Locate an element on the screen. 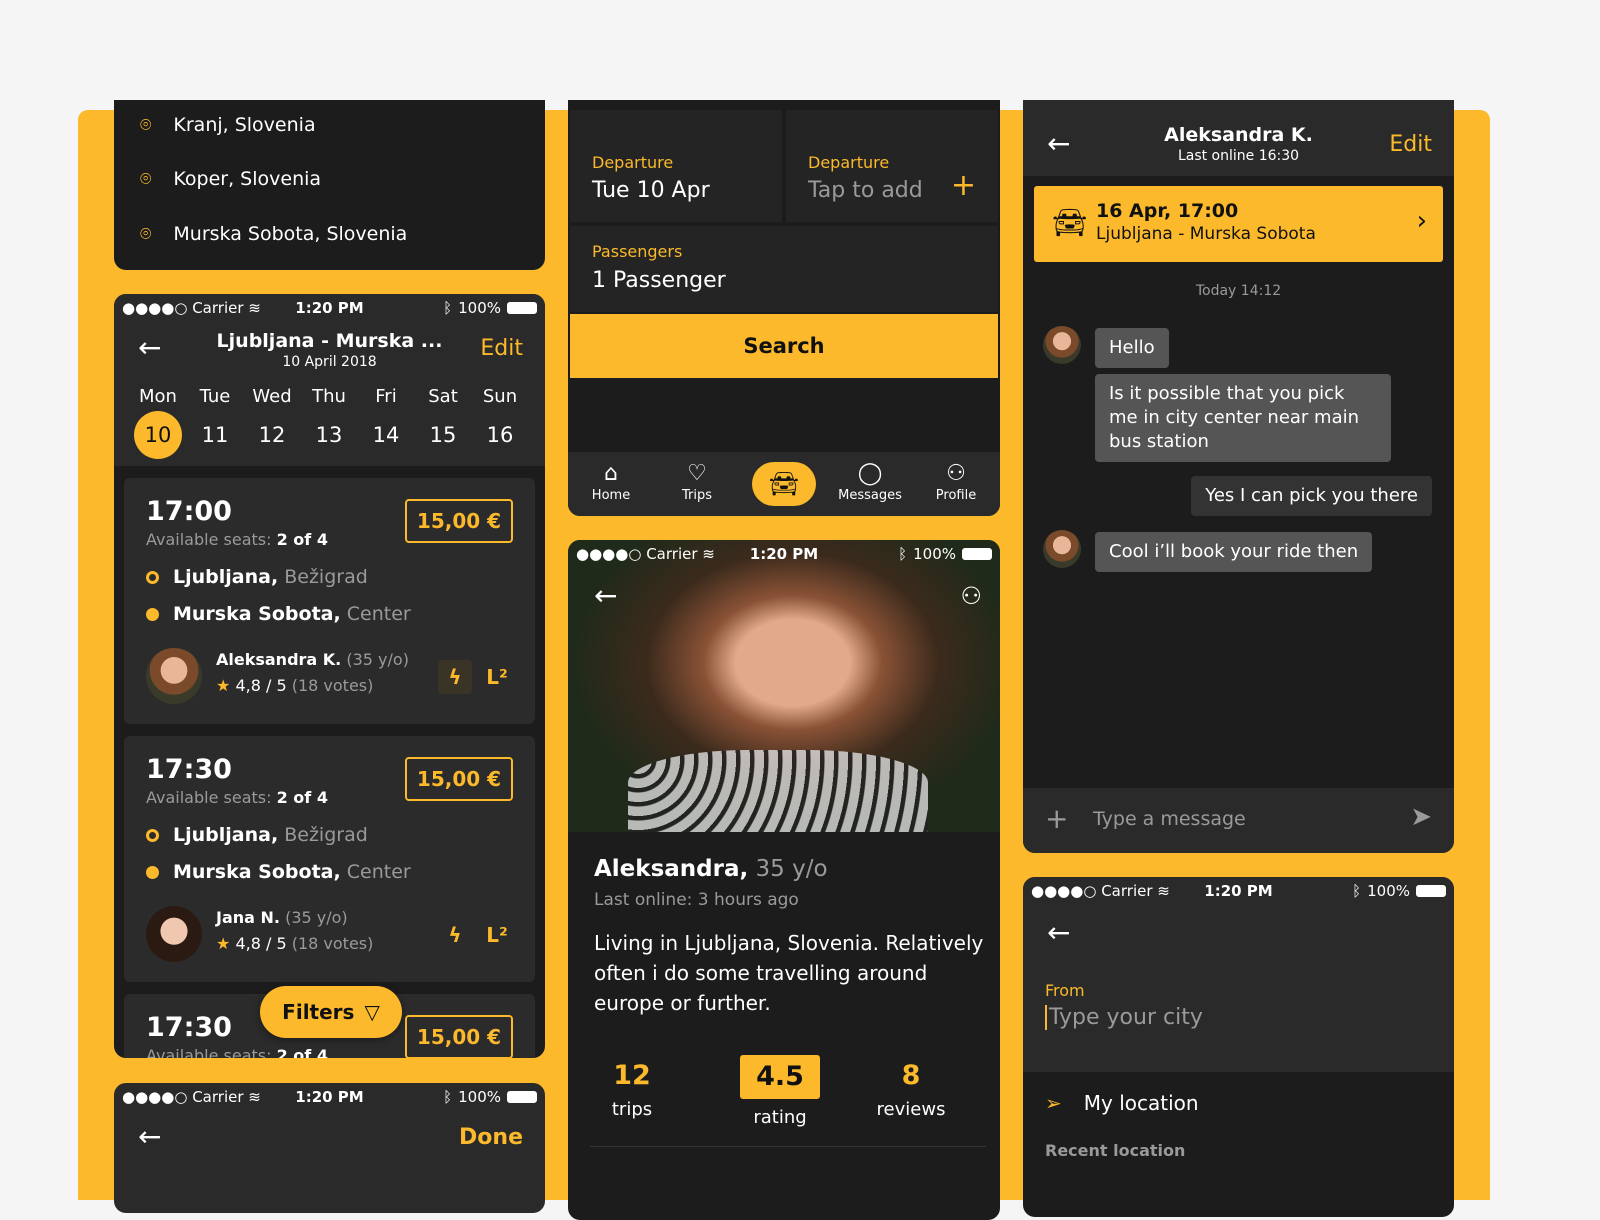 The width and height of the screenshot is (1600, 1220). clock: 1:20 PM is located at coordinates (784, 554).